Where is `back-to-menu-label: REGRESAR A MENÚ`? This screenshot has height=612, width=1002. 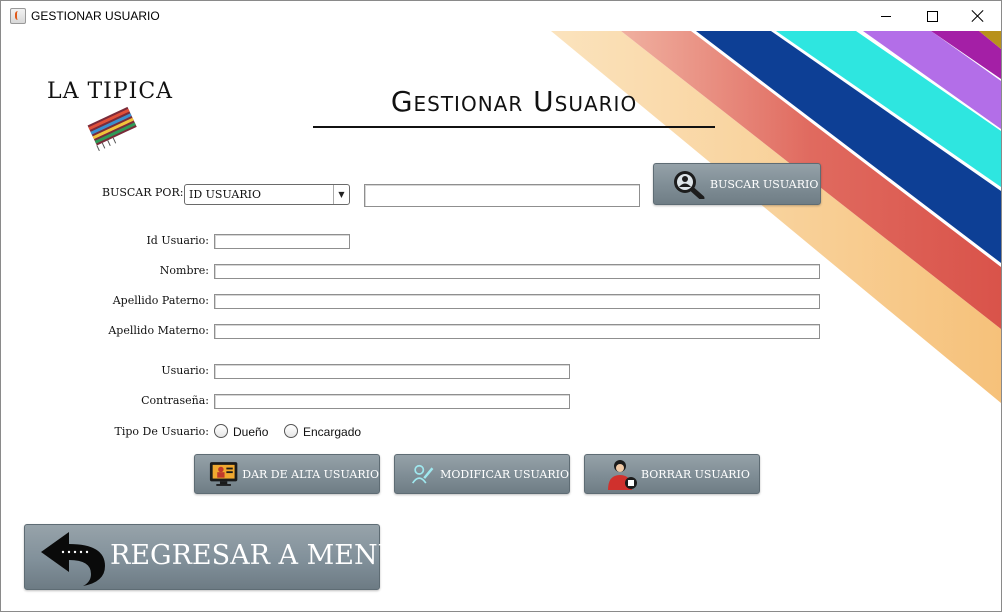
back-to-menu-label: REGRESAR A MENÚ is located at coordinates (255, 555).